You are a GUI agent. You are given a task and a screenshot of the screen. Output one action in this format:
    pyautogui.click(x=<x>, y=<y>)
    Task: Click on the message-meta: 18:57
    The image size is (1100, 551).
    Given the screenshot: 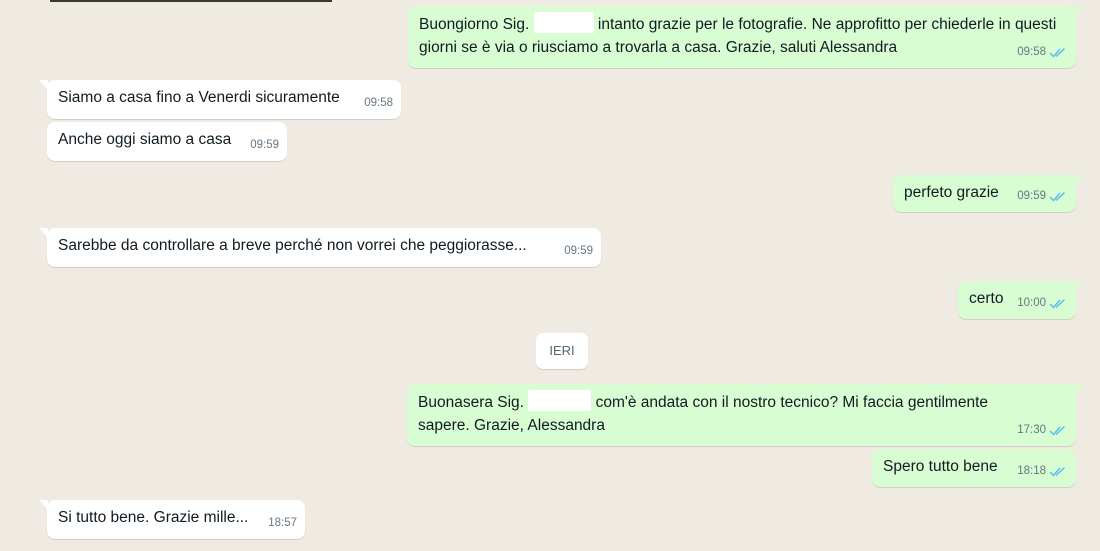 What is the action you would take?
    pyautogui.click(x=282, y=523)
    